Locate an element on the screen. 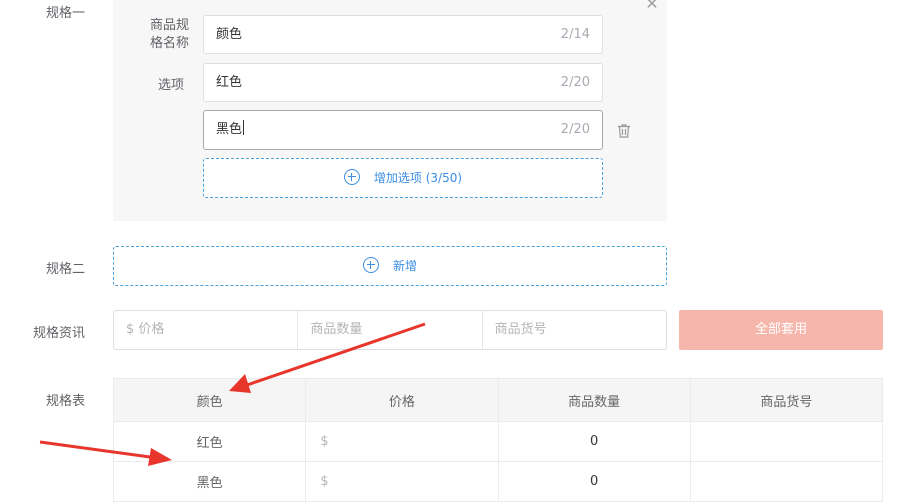  spec1-label: 规格一 is located at coordinates (66, 13).